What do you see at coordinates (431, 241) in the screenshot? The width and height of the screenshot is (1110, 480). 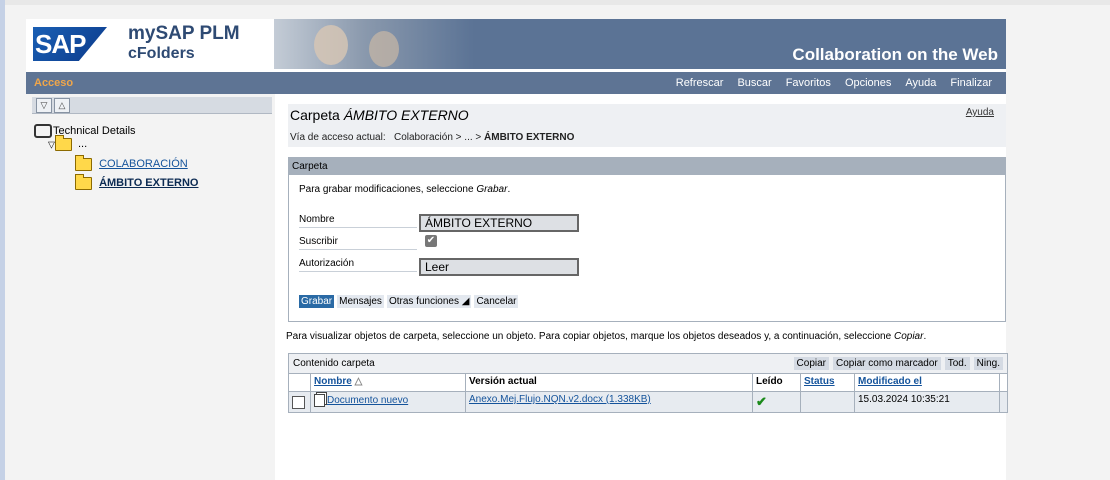 I see `suscribir-checkbox: ✔` at bounding box center [431, 241].